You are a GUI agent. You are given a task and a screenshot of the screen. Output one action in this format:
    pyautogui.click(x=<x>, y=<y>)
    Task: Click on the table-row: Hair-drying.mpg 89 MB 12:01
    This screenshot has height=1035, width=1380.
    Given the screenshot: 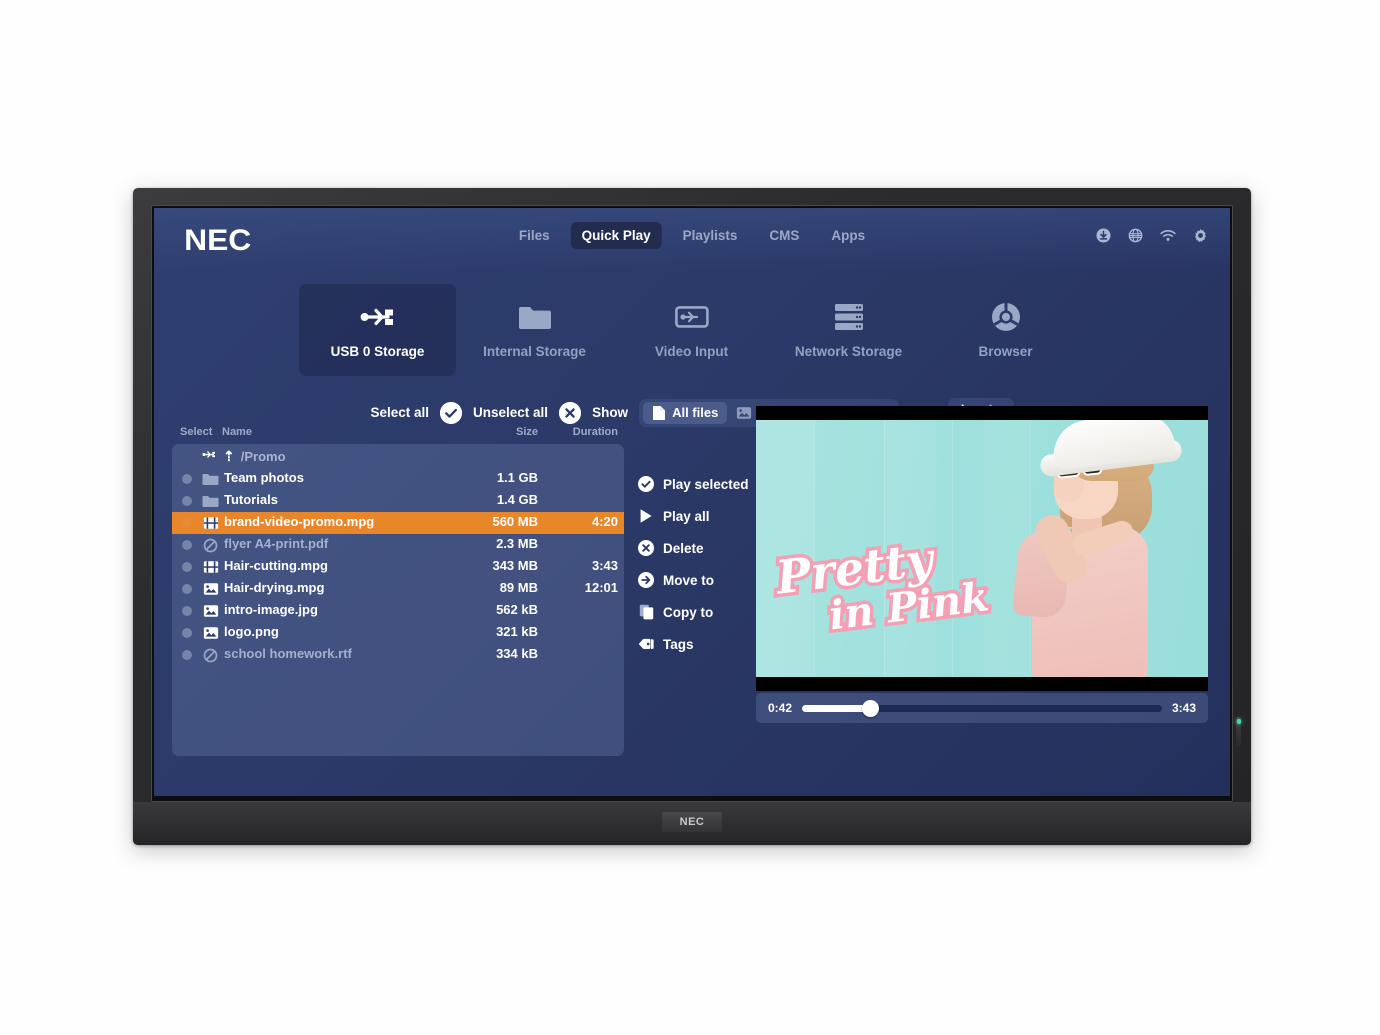 What is the action you would take?
    pyautogui.click(x=398, y=589)
    